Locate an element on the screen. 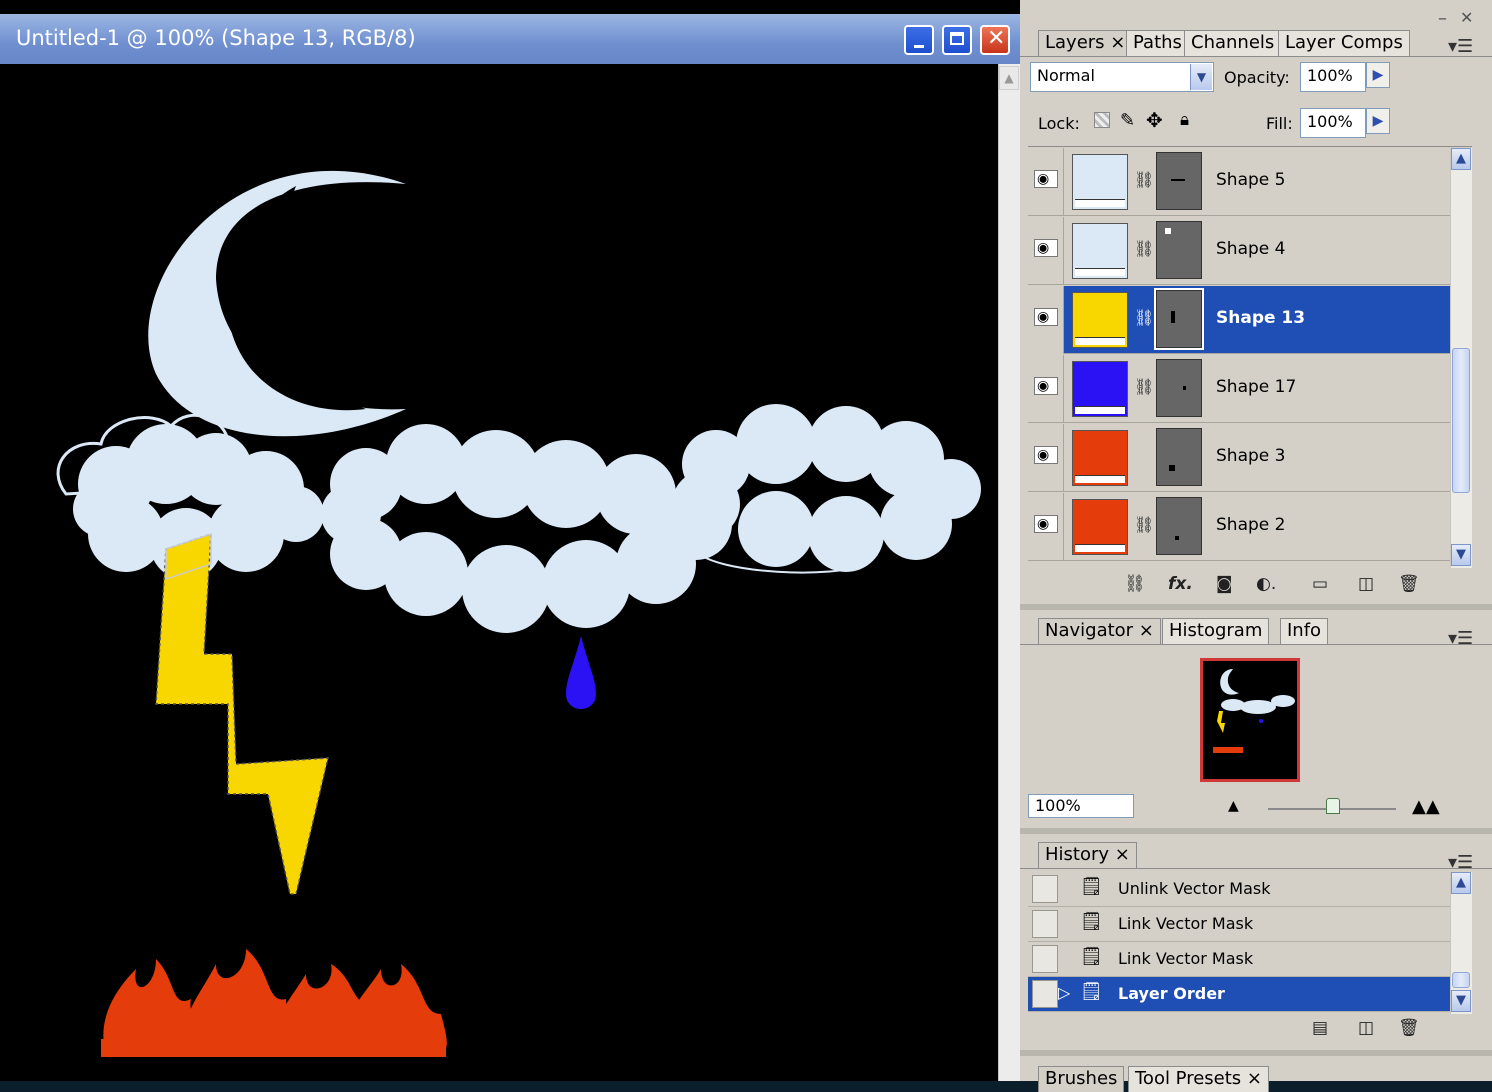  navigator-zoom-input: 100% is located at coordinates (1081, 806).